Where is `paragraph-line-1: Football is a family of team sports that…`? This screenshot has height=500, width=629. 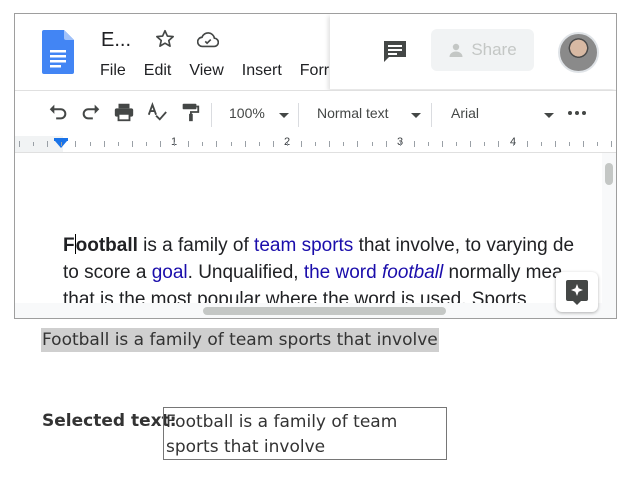
paragraph-line-1: Football is a family of team sports that… is located at coordinates (318, 245).